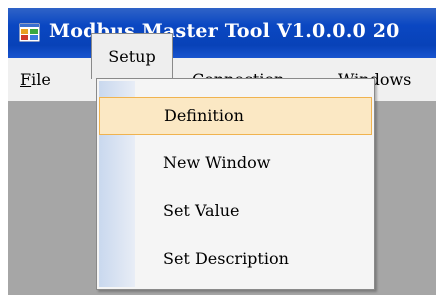 This screenshot has width=436, height=295. I want to click on menu-setup-label: Setup, so click(132, 56).